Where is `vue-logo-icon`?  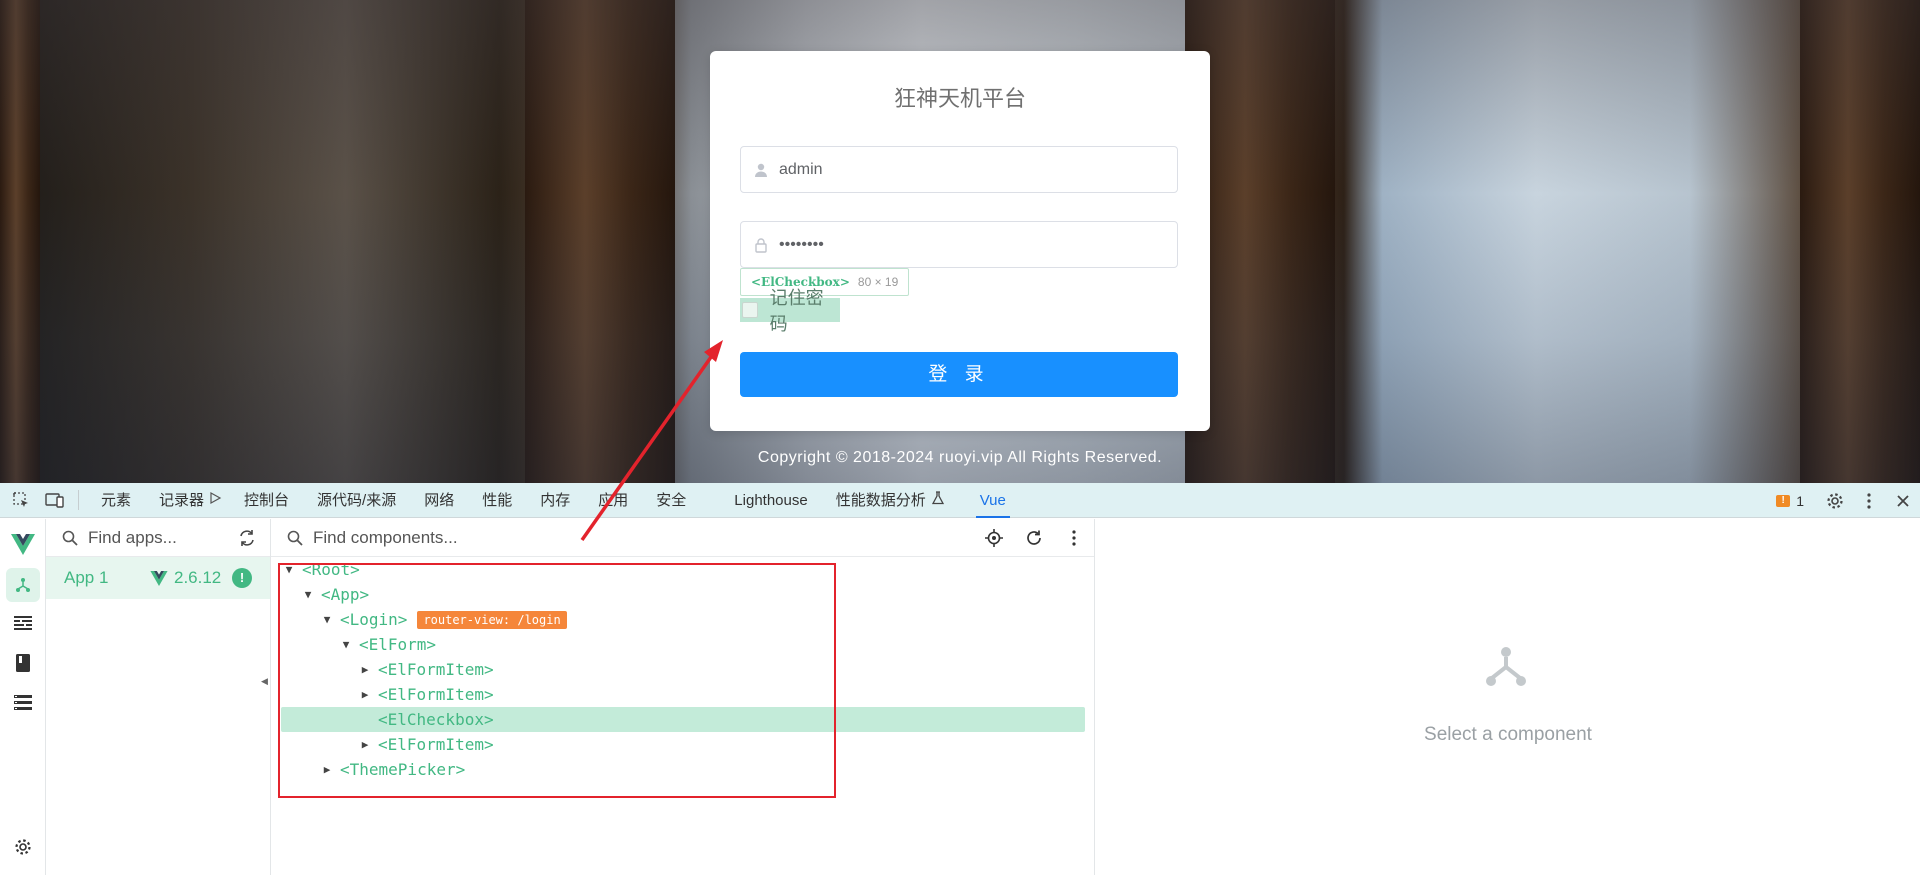
vue-logo-icon is located at coordinates (23, 545).